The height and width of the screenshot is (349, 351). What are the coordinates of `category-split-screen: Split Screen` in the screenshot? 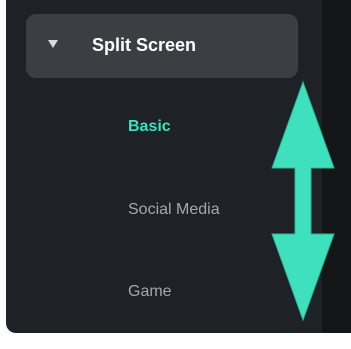 It's located at (162, 46).